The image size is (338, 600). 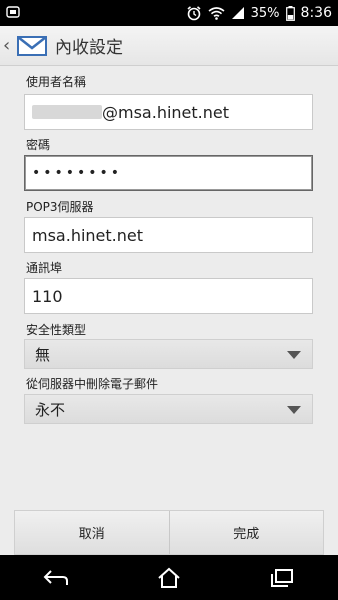 I want to click on clock: 8:36, so click(x=316, y=13).